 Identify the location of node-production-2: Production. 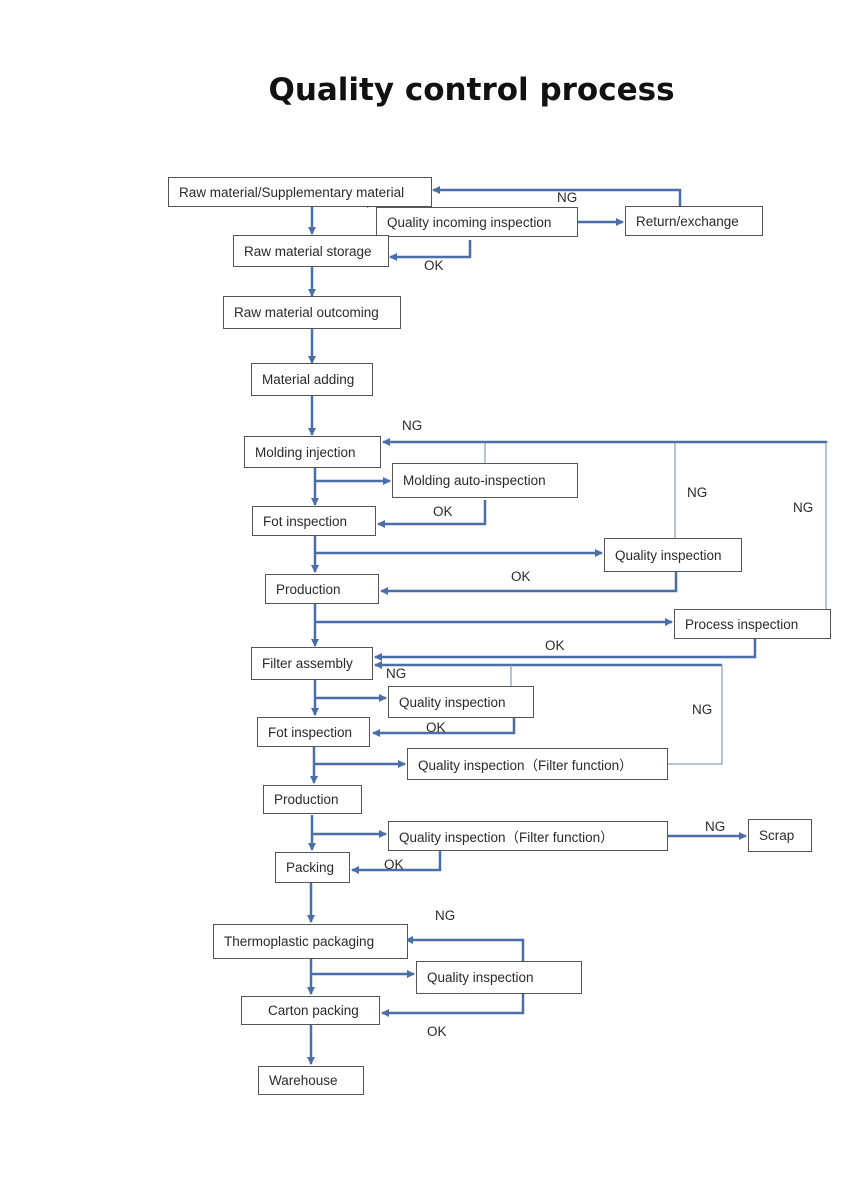
(312, 799).